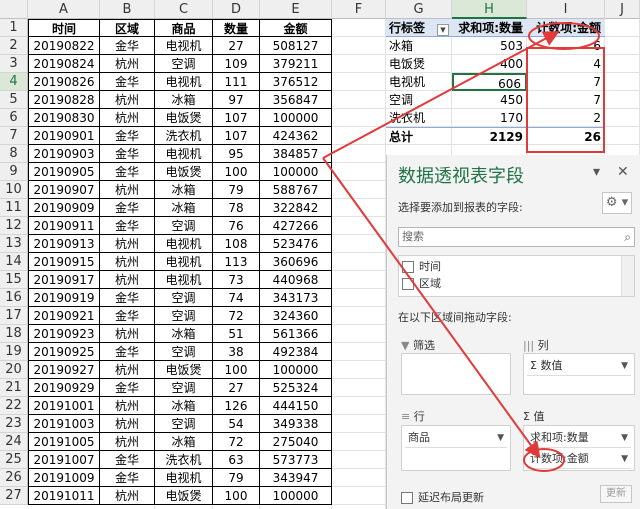 The width and height of the screenshot is (640, 509). What do you see at coordinates (64, 262) in the screenshot?
I see `table-cell: 20190915` at bounding box center [64, 262].